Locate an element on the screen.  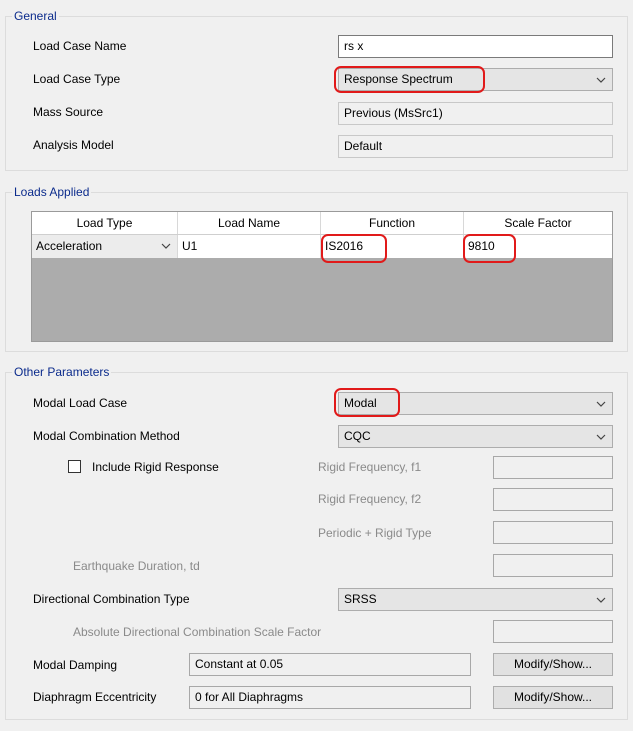
load-name-cell: U1 is located at coordinates (249, 246).